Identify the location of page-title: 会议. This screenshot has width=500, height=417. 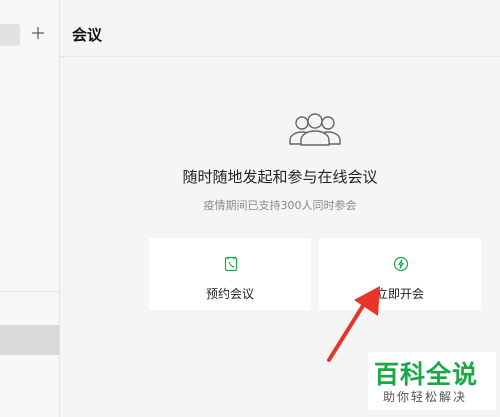
(87, 35).